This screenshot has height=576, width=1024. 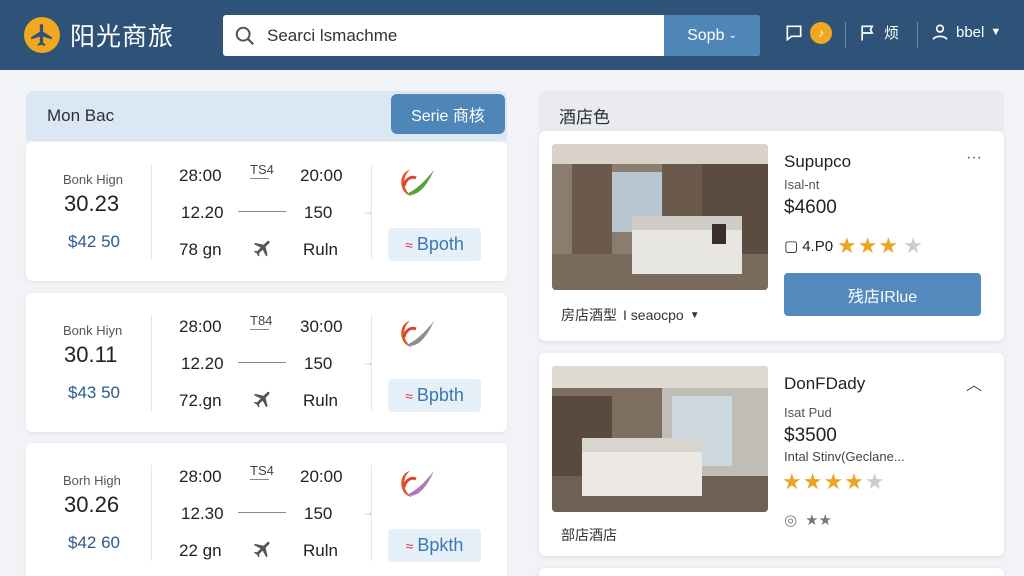 I want to click on book-button: ≈ Bpkth, so click(x=434, y=545).